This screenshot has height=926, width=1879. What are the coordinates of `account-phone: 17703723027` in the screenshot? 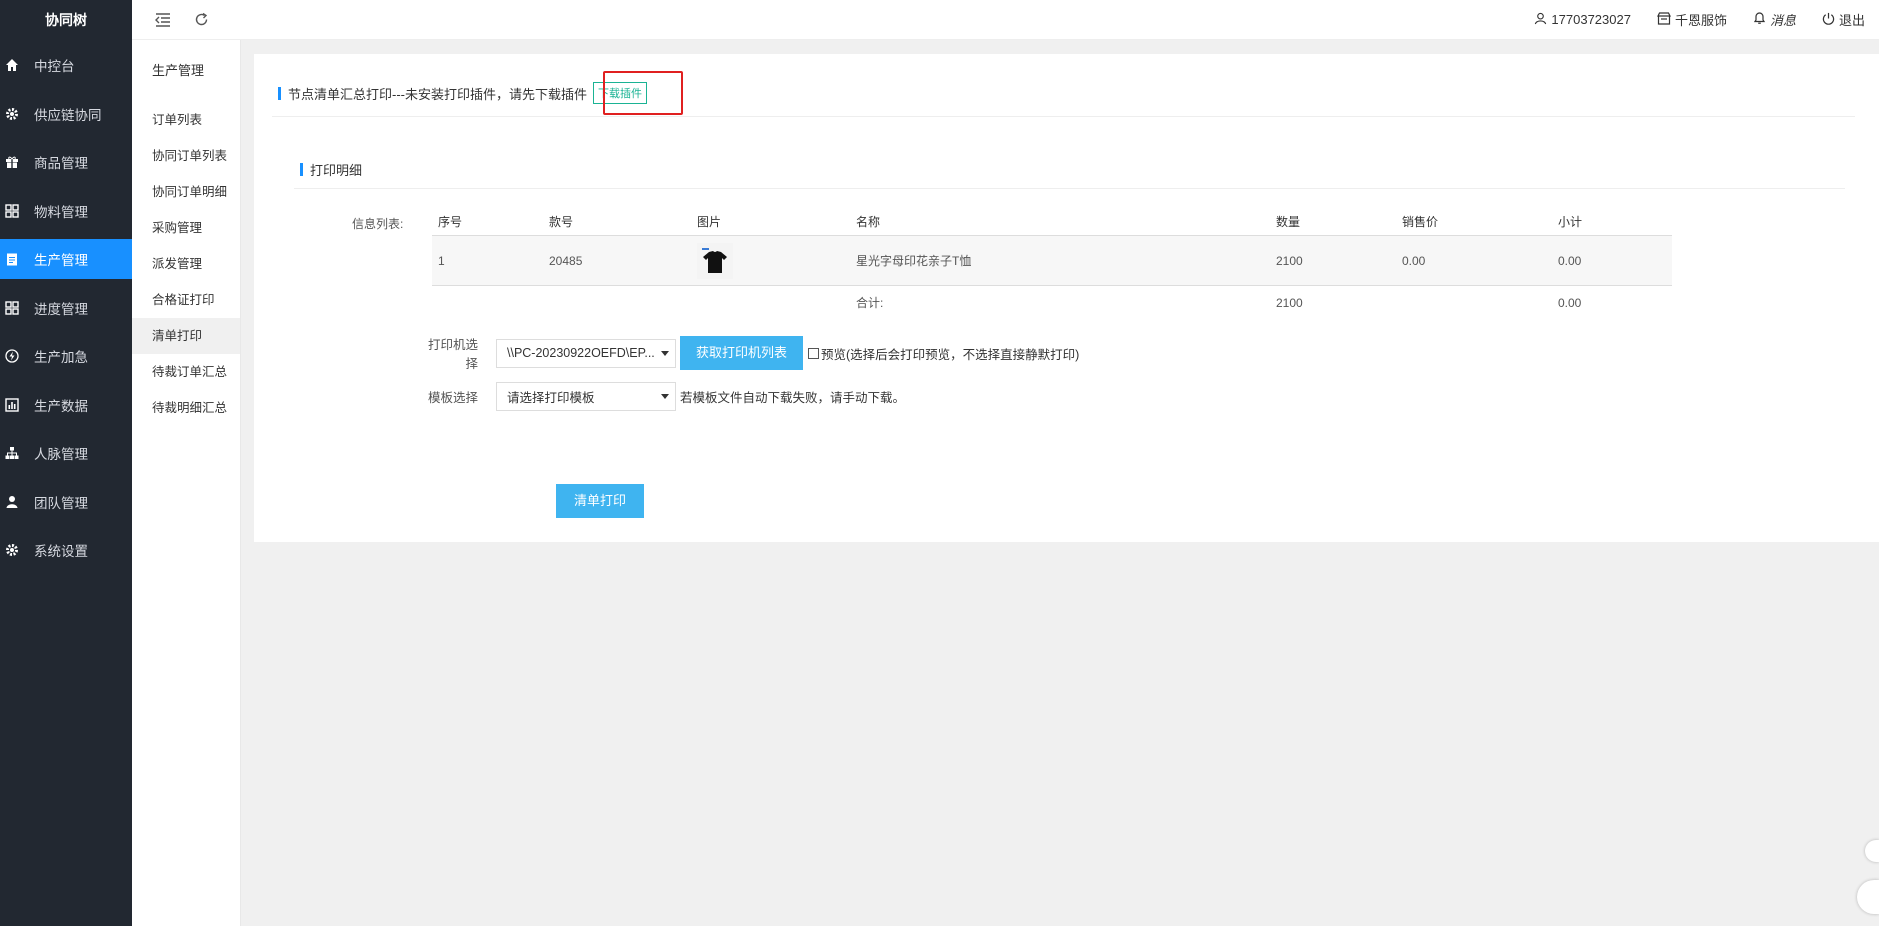 It's located at (1582, 20).